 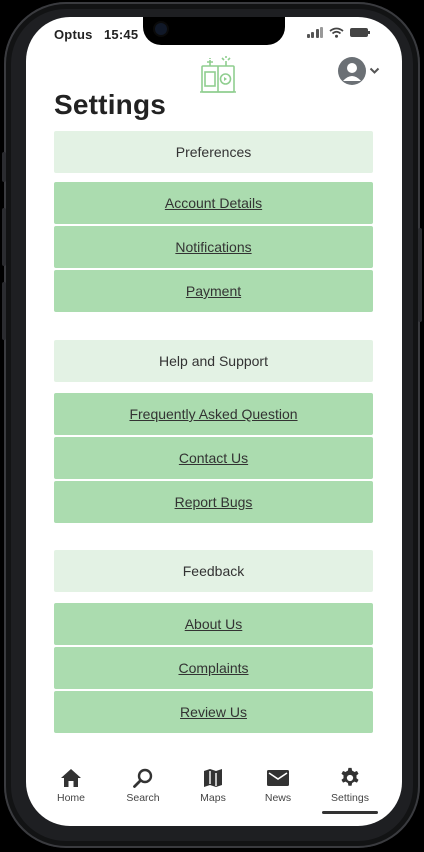 What do you see at coordinates (213, 571) in the screenshot?
I see `section-header-feedback: Feedback` at bounding box center [213, 571].